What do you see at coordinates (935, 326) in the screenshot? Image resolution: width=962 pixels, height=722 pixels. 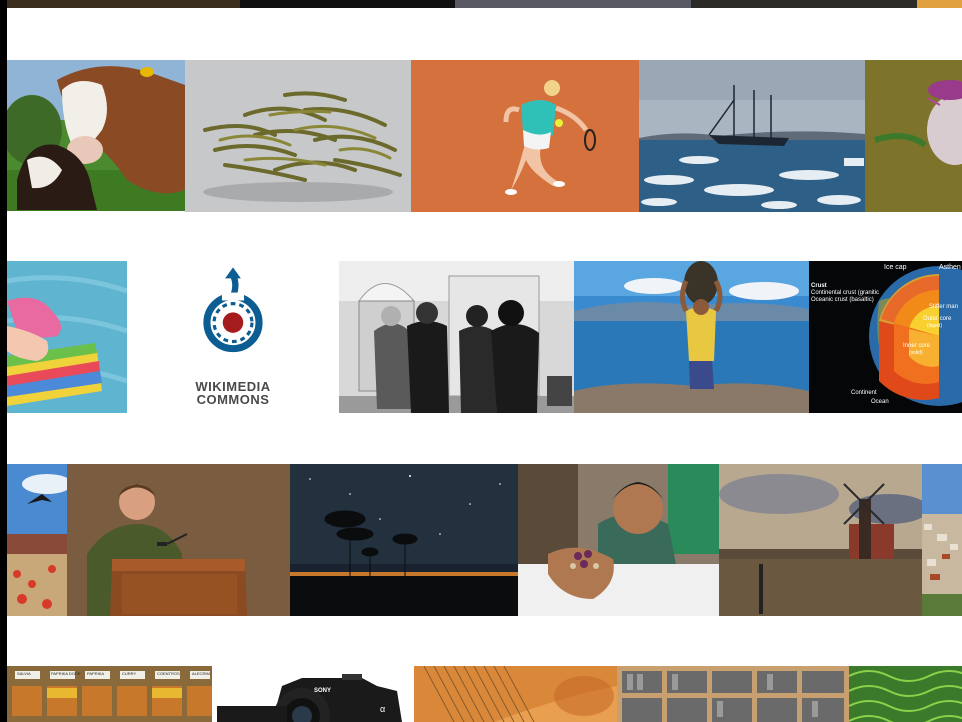 I see `outer-core-state-label: (liquid)` at bounding box center [935, 326].